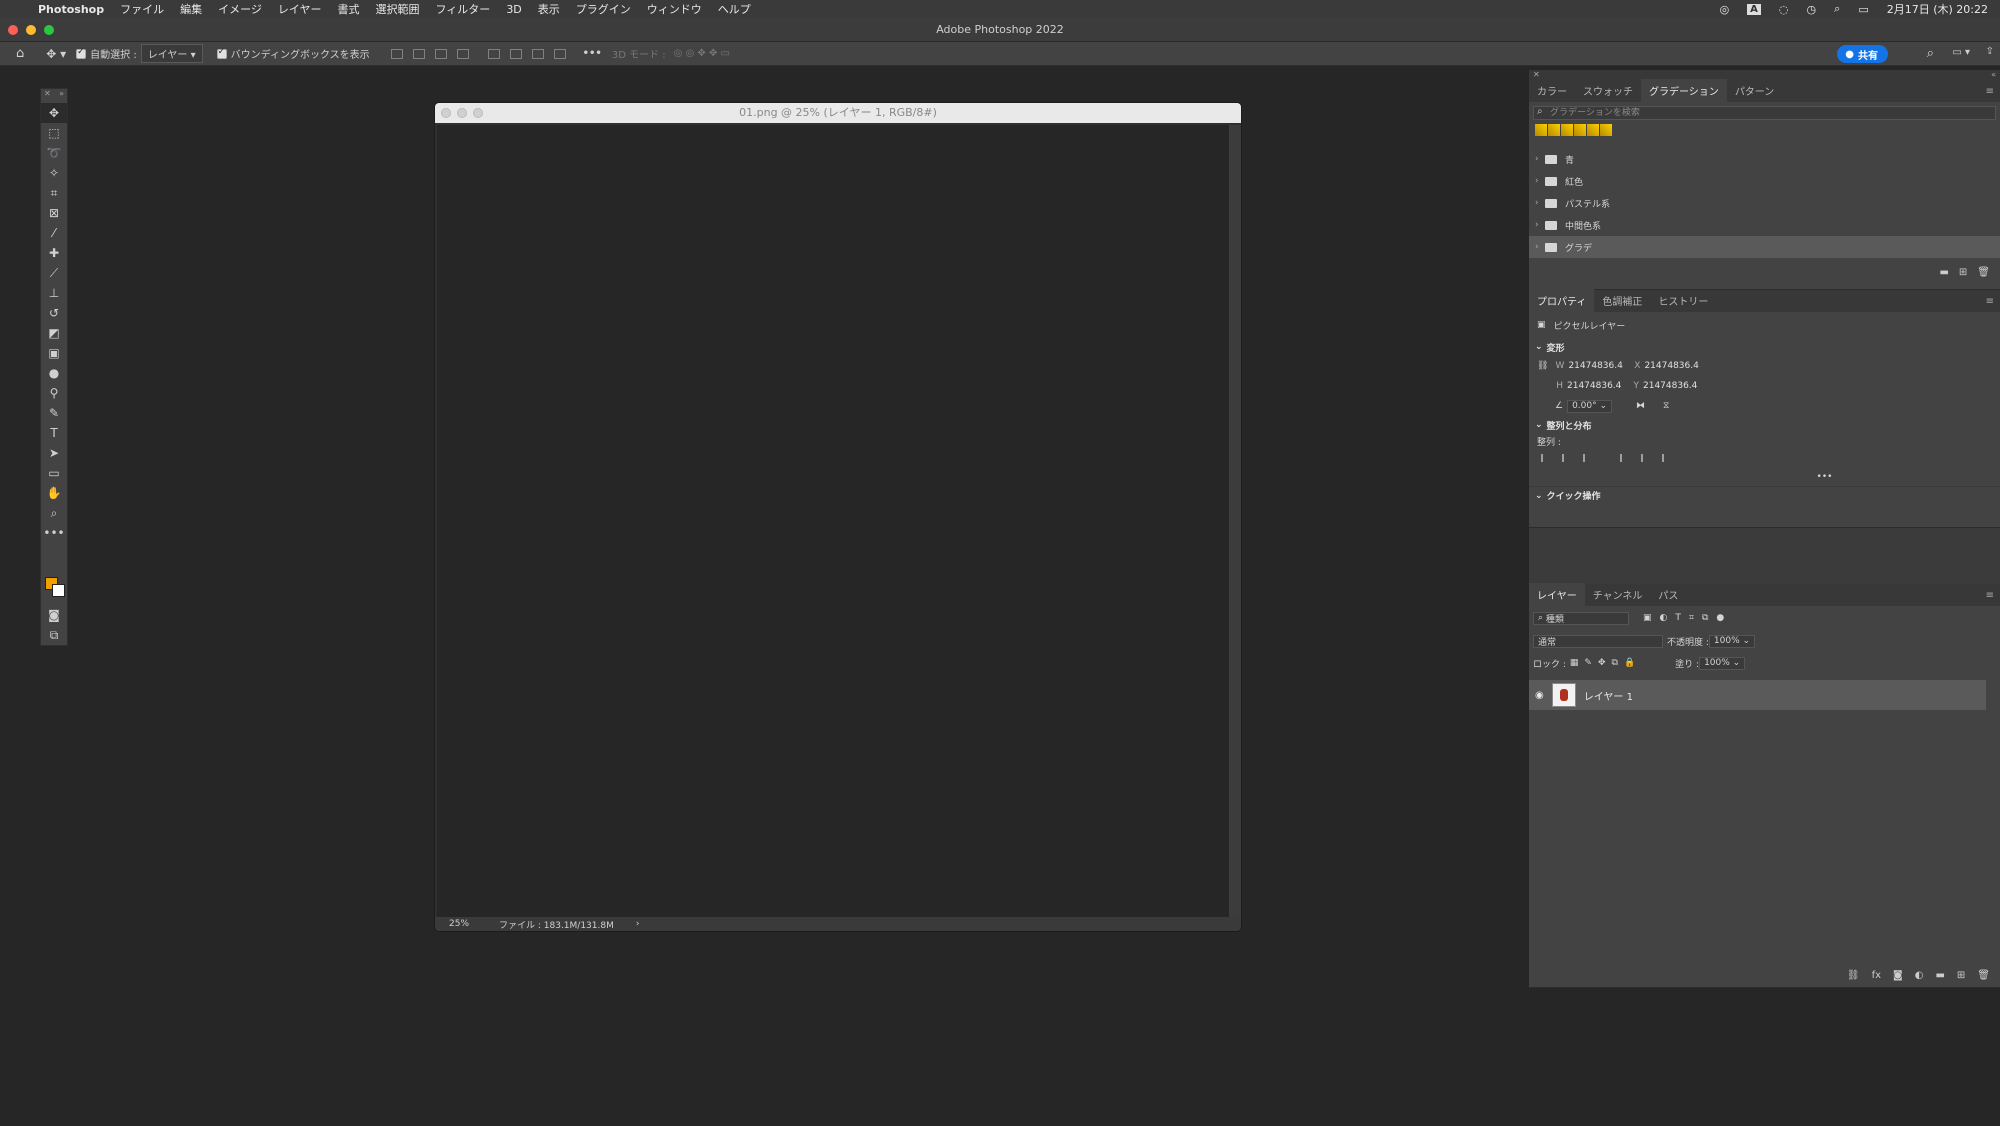  What do you see at coordinates (54, 493) in the screenshot?
I see `hand-tool-icon: ✋` at bounding box center [54, 493].